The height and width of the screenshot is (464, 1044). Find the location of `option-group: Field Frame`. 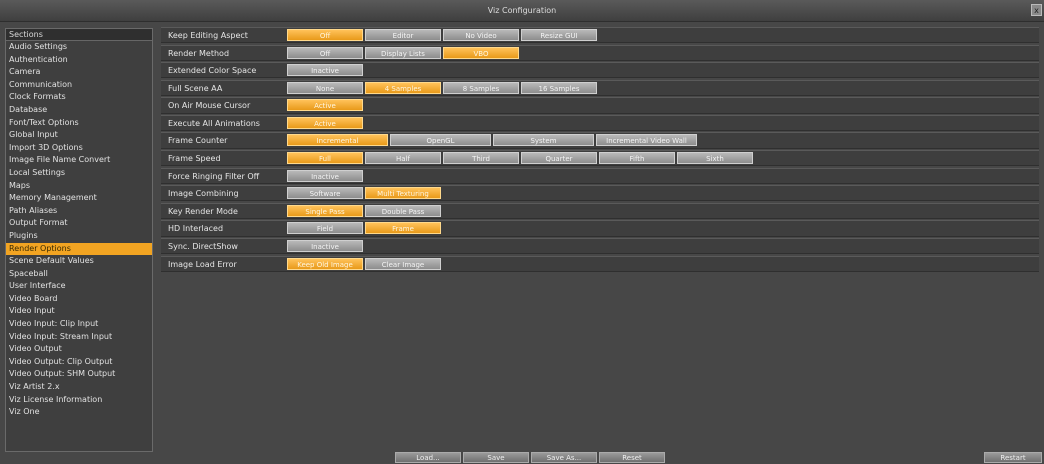

option-group: Field Frame is located at coordinates (364, 228).